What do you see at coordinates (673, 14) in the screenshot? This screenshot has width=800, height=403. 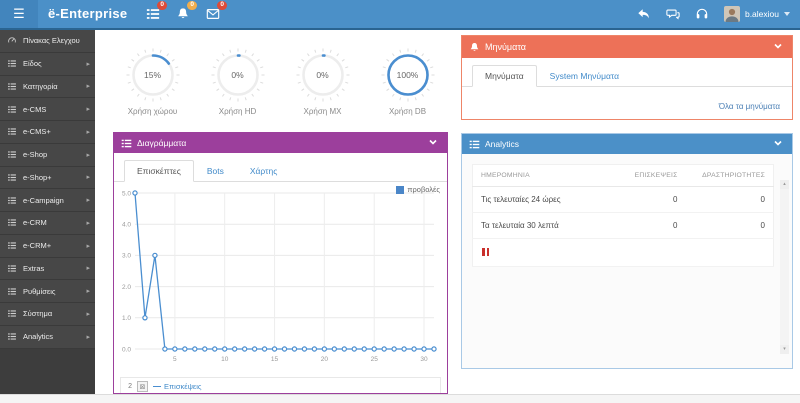 I see `chat-icon` at bounding box center [673, 14].